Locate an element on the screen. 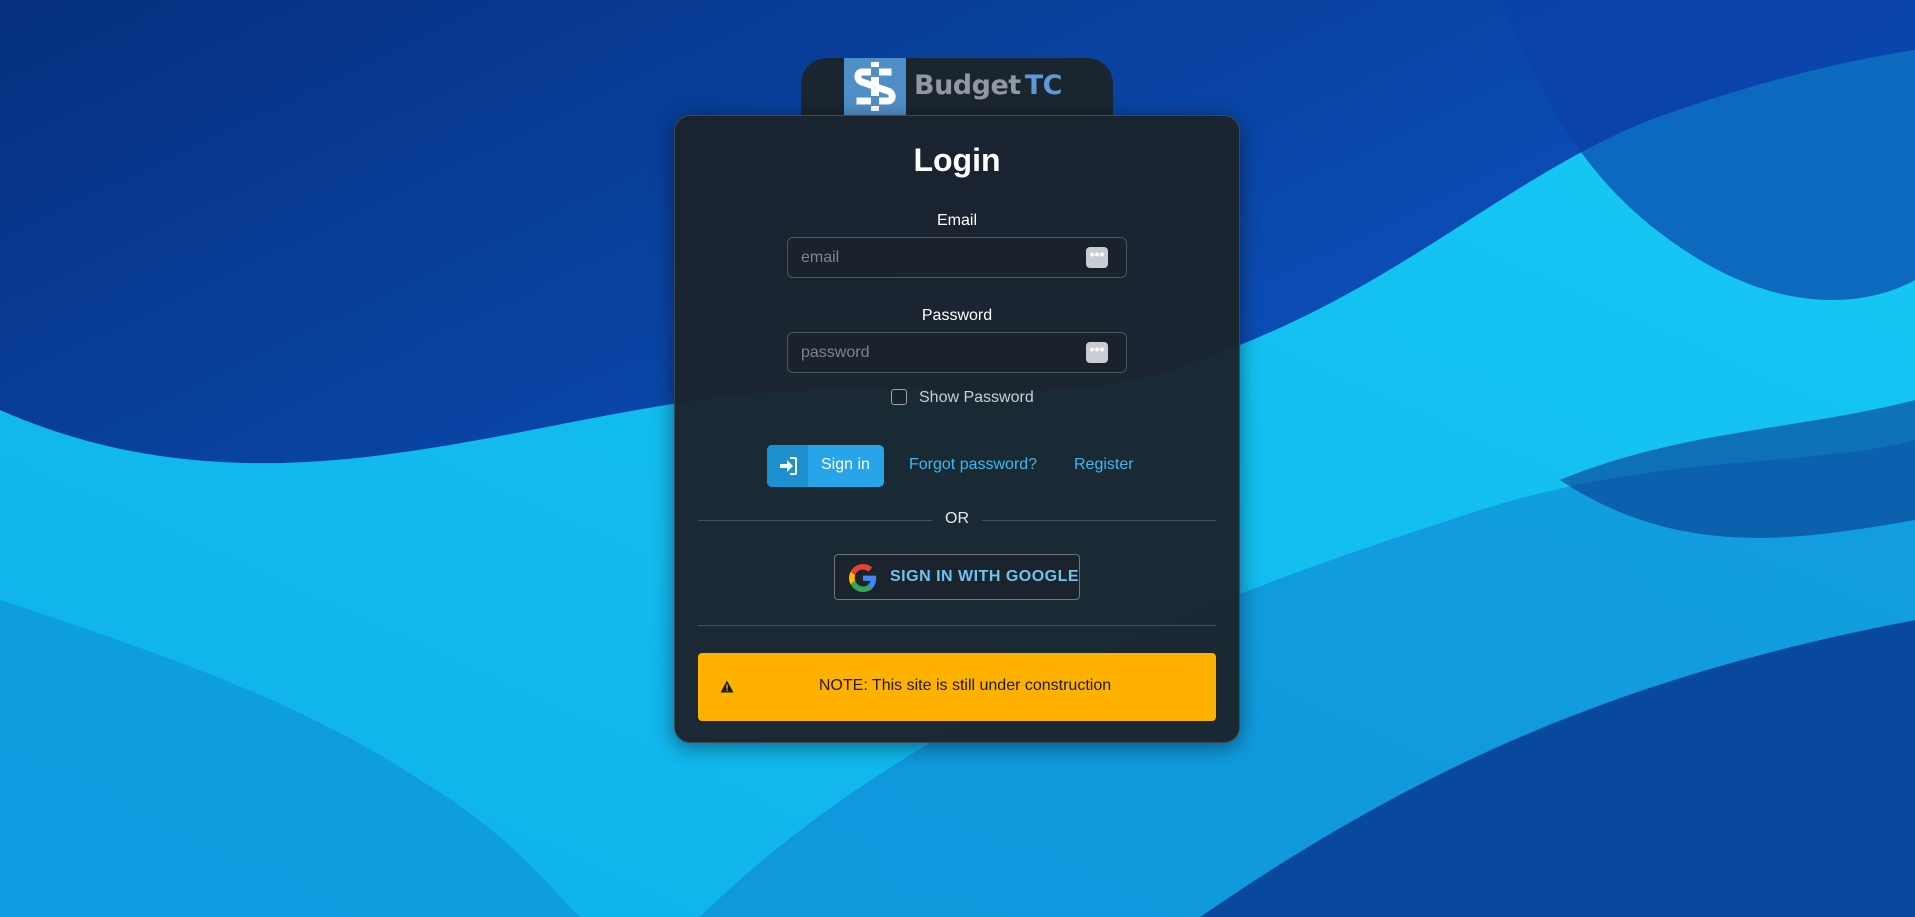 The image size is (1915, 917). brand-name-part2: TC is located at coordinates (1043, 85).